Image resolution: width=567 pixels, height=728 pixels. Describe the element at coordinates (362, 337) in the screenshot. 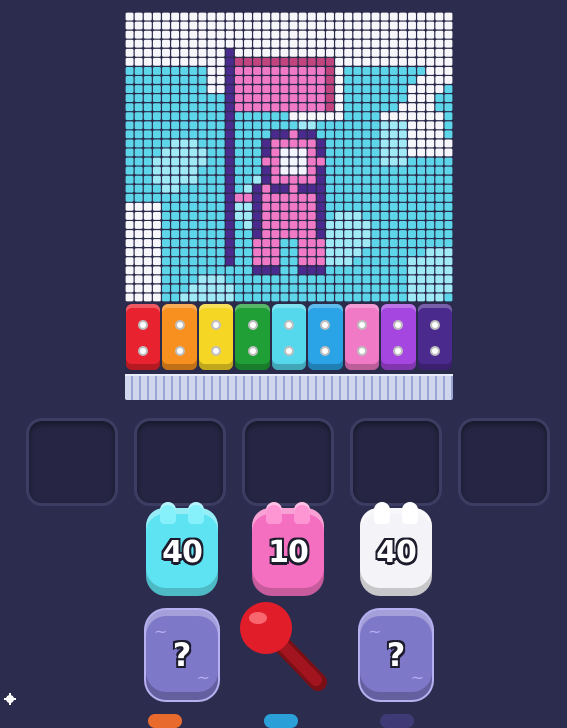

I see `color-block-pink` at that location.